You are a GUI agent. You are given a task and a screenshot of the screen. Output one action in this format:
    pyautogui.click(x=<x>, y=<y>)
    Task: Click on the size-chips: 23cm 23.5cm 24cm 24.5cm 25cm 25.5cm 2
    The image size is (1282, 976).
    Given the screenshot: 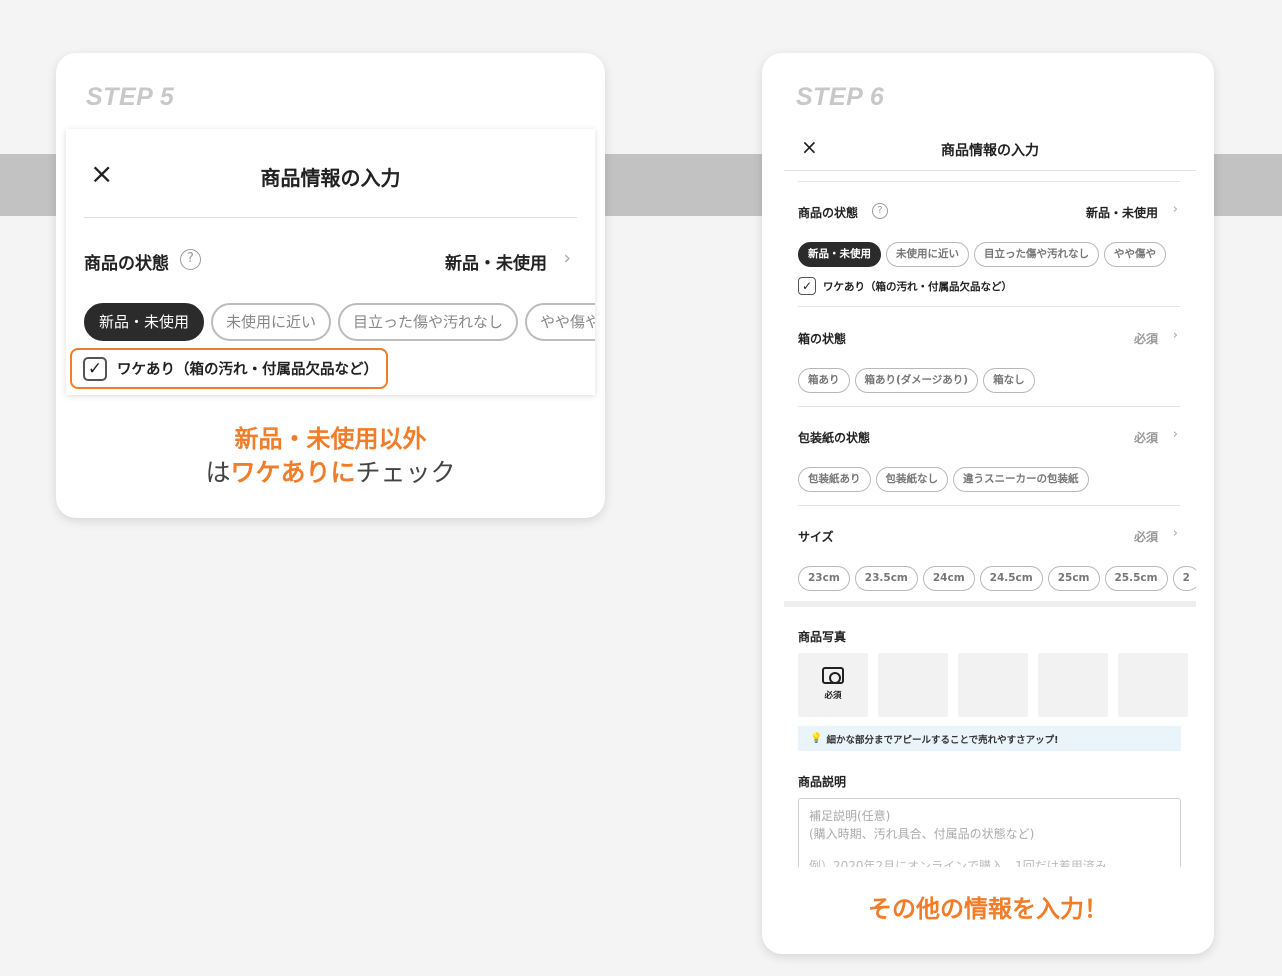 What is the action you would take?
    pyautogui.click(x=997, y=578)
    